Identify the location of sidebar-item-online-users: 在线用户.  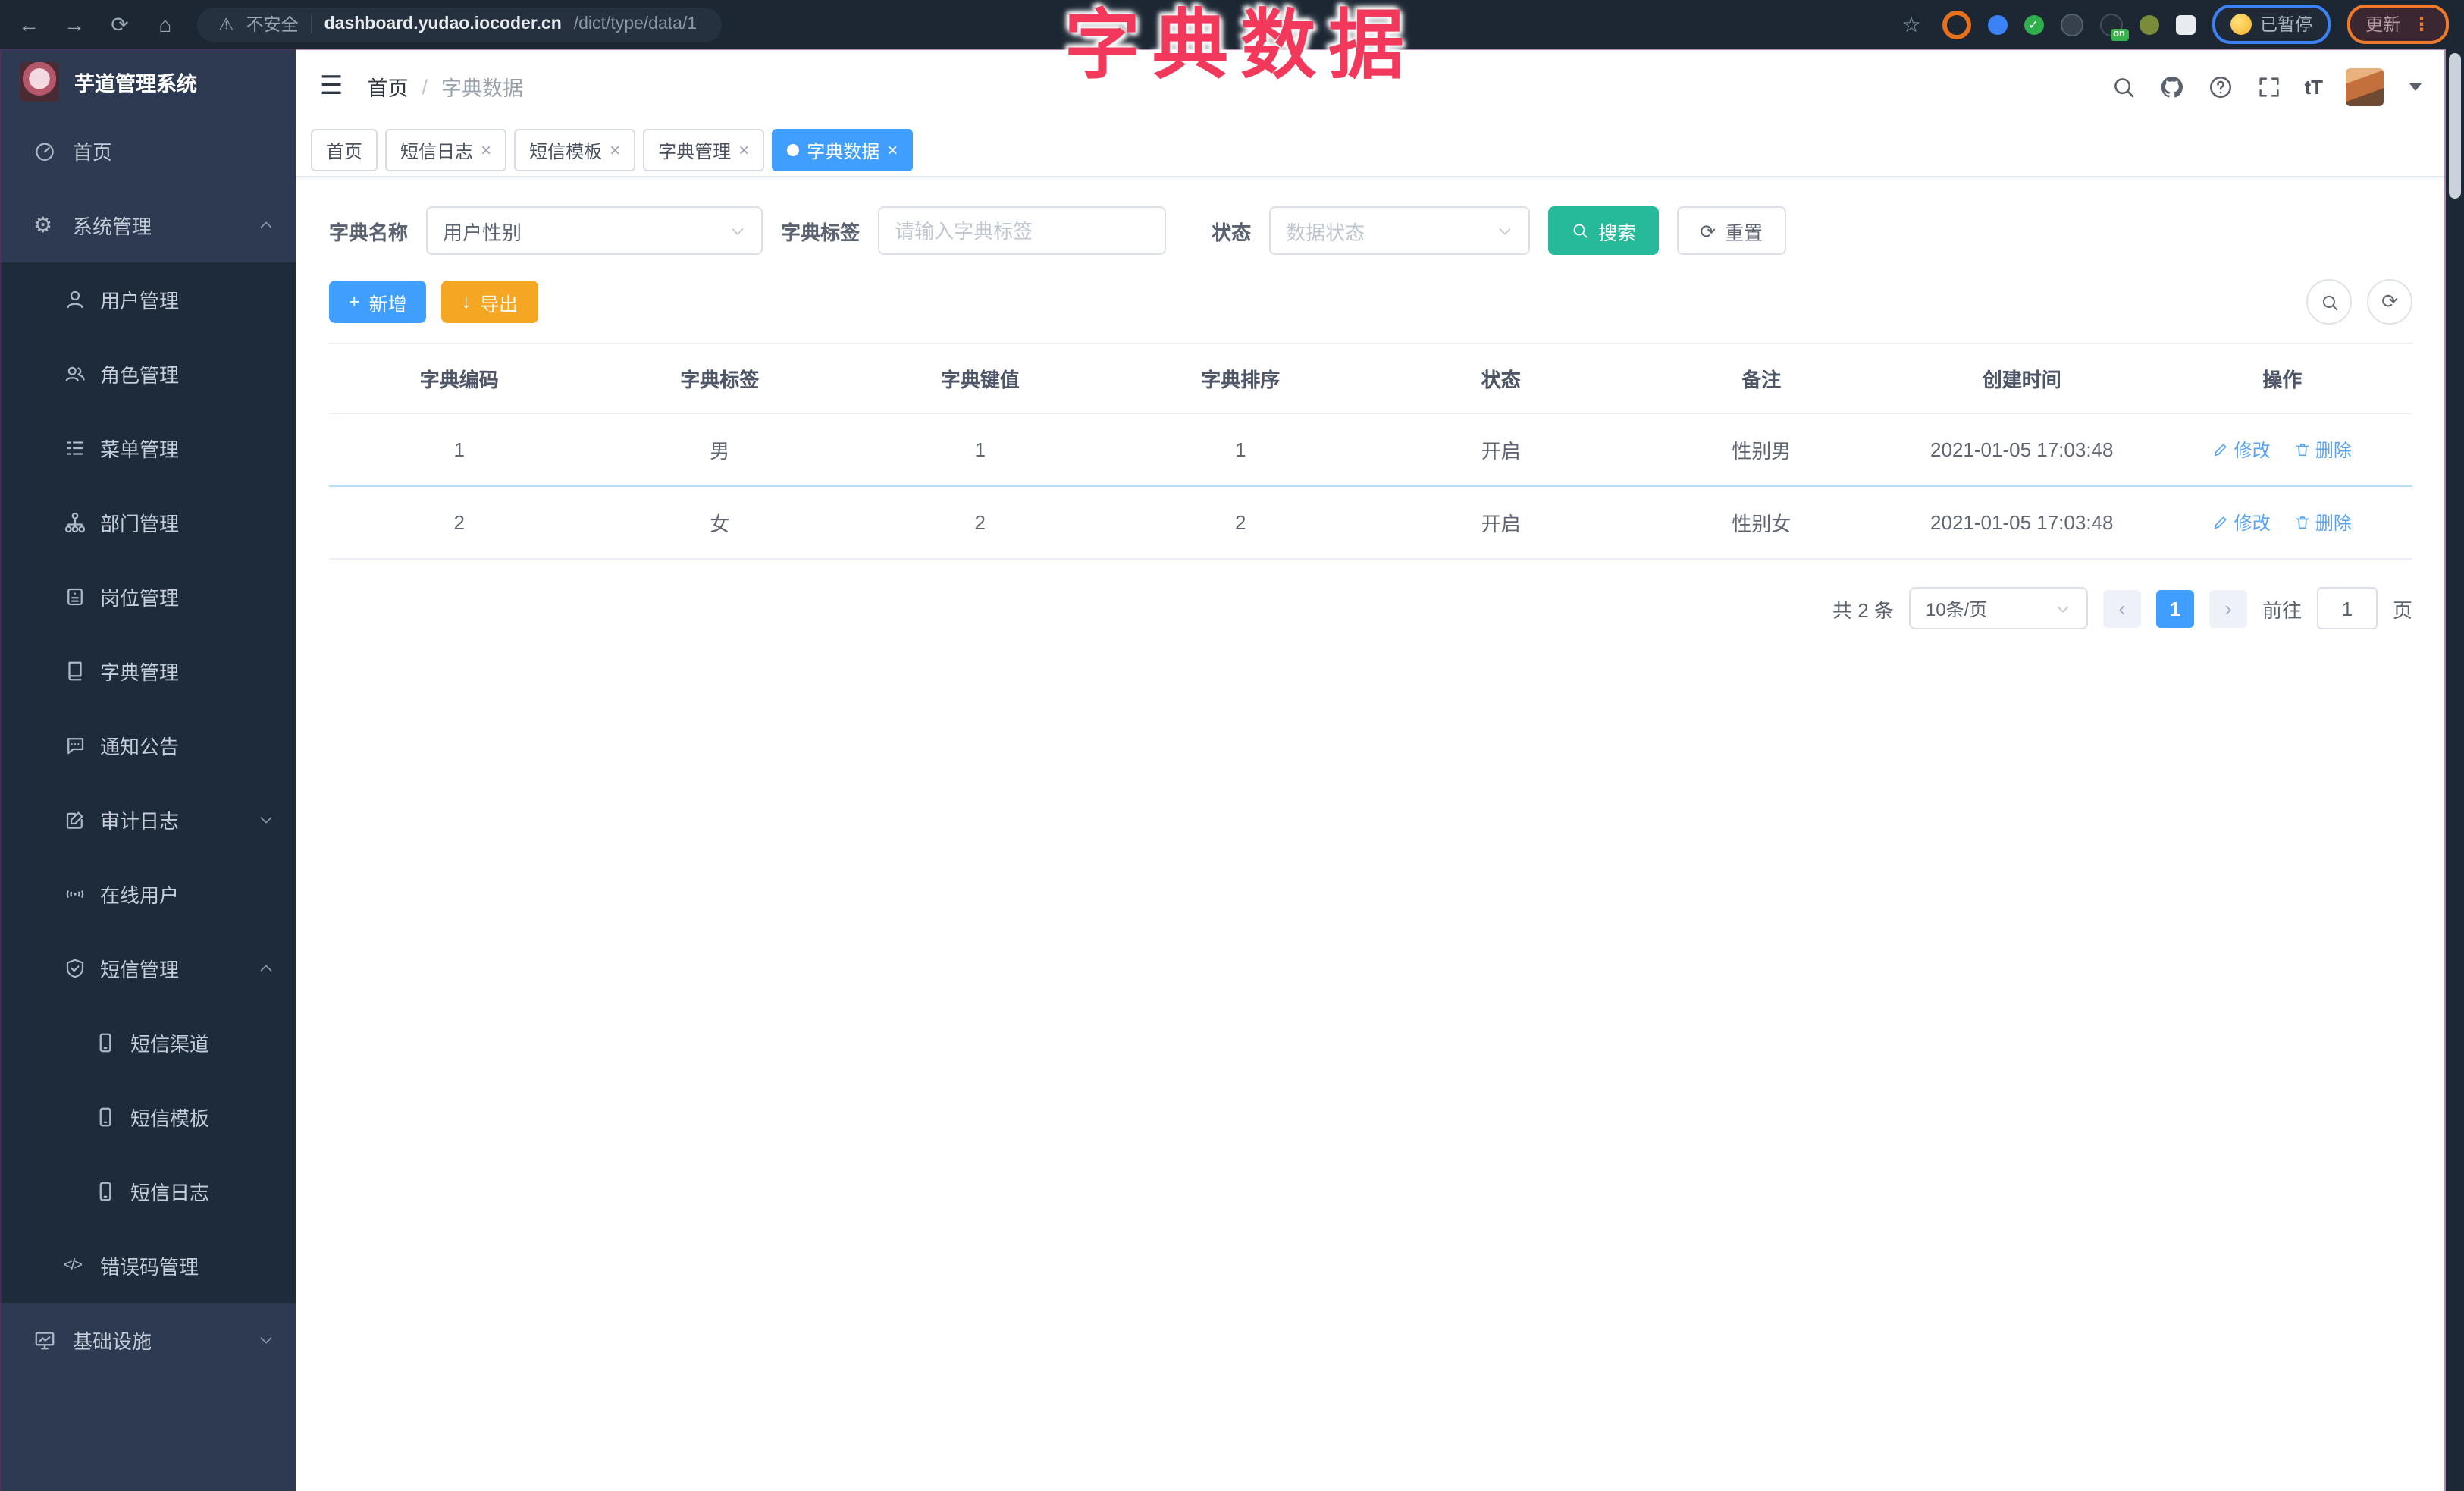
(148, 894).